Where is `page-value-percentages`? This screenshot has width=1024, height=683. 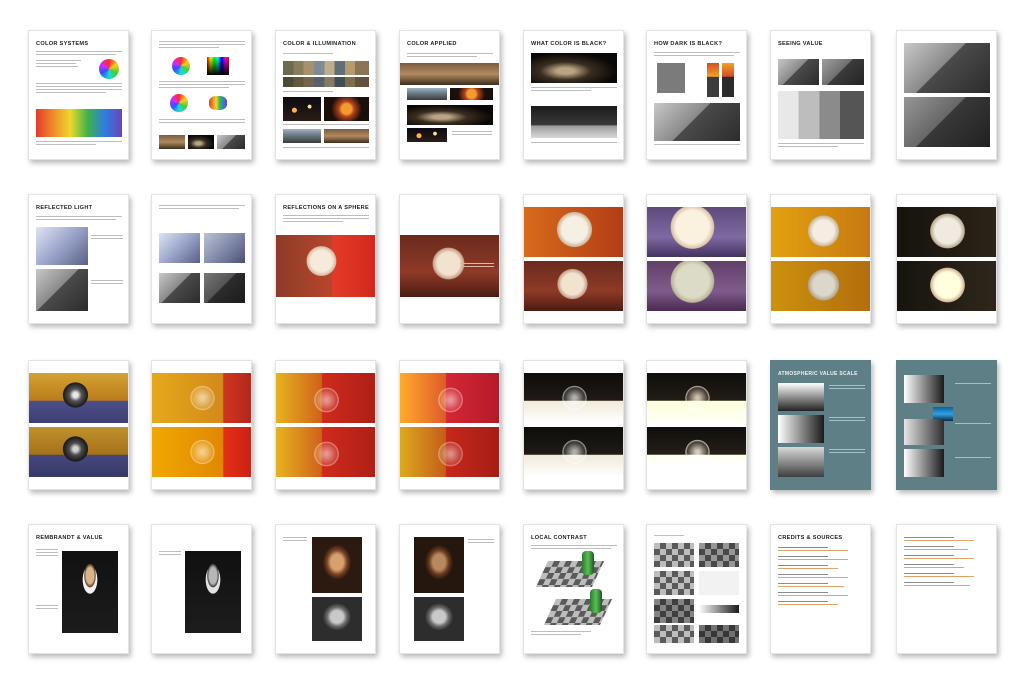
page-value-percentages is located at coordinates (201, 589).